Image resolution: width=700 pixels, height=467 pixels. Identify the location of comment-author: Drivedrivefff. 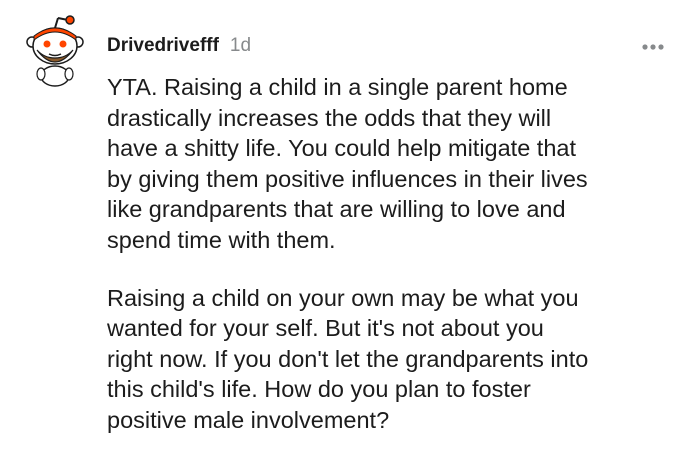
(163, 46).